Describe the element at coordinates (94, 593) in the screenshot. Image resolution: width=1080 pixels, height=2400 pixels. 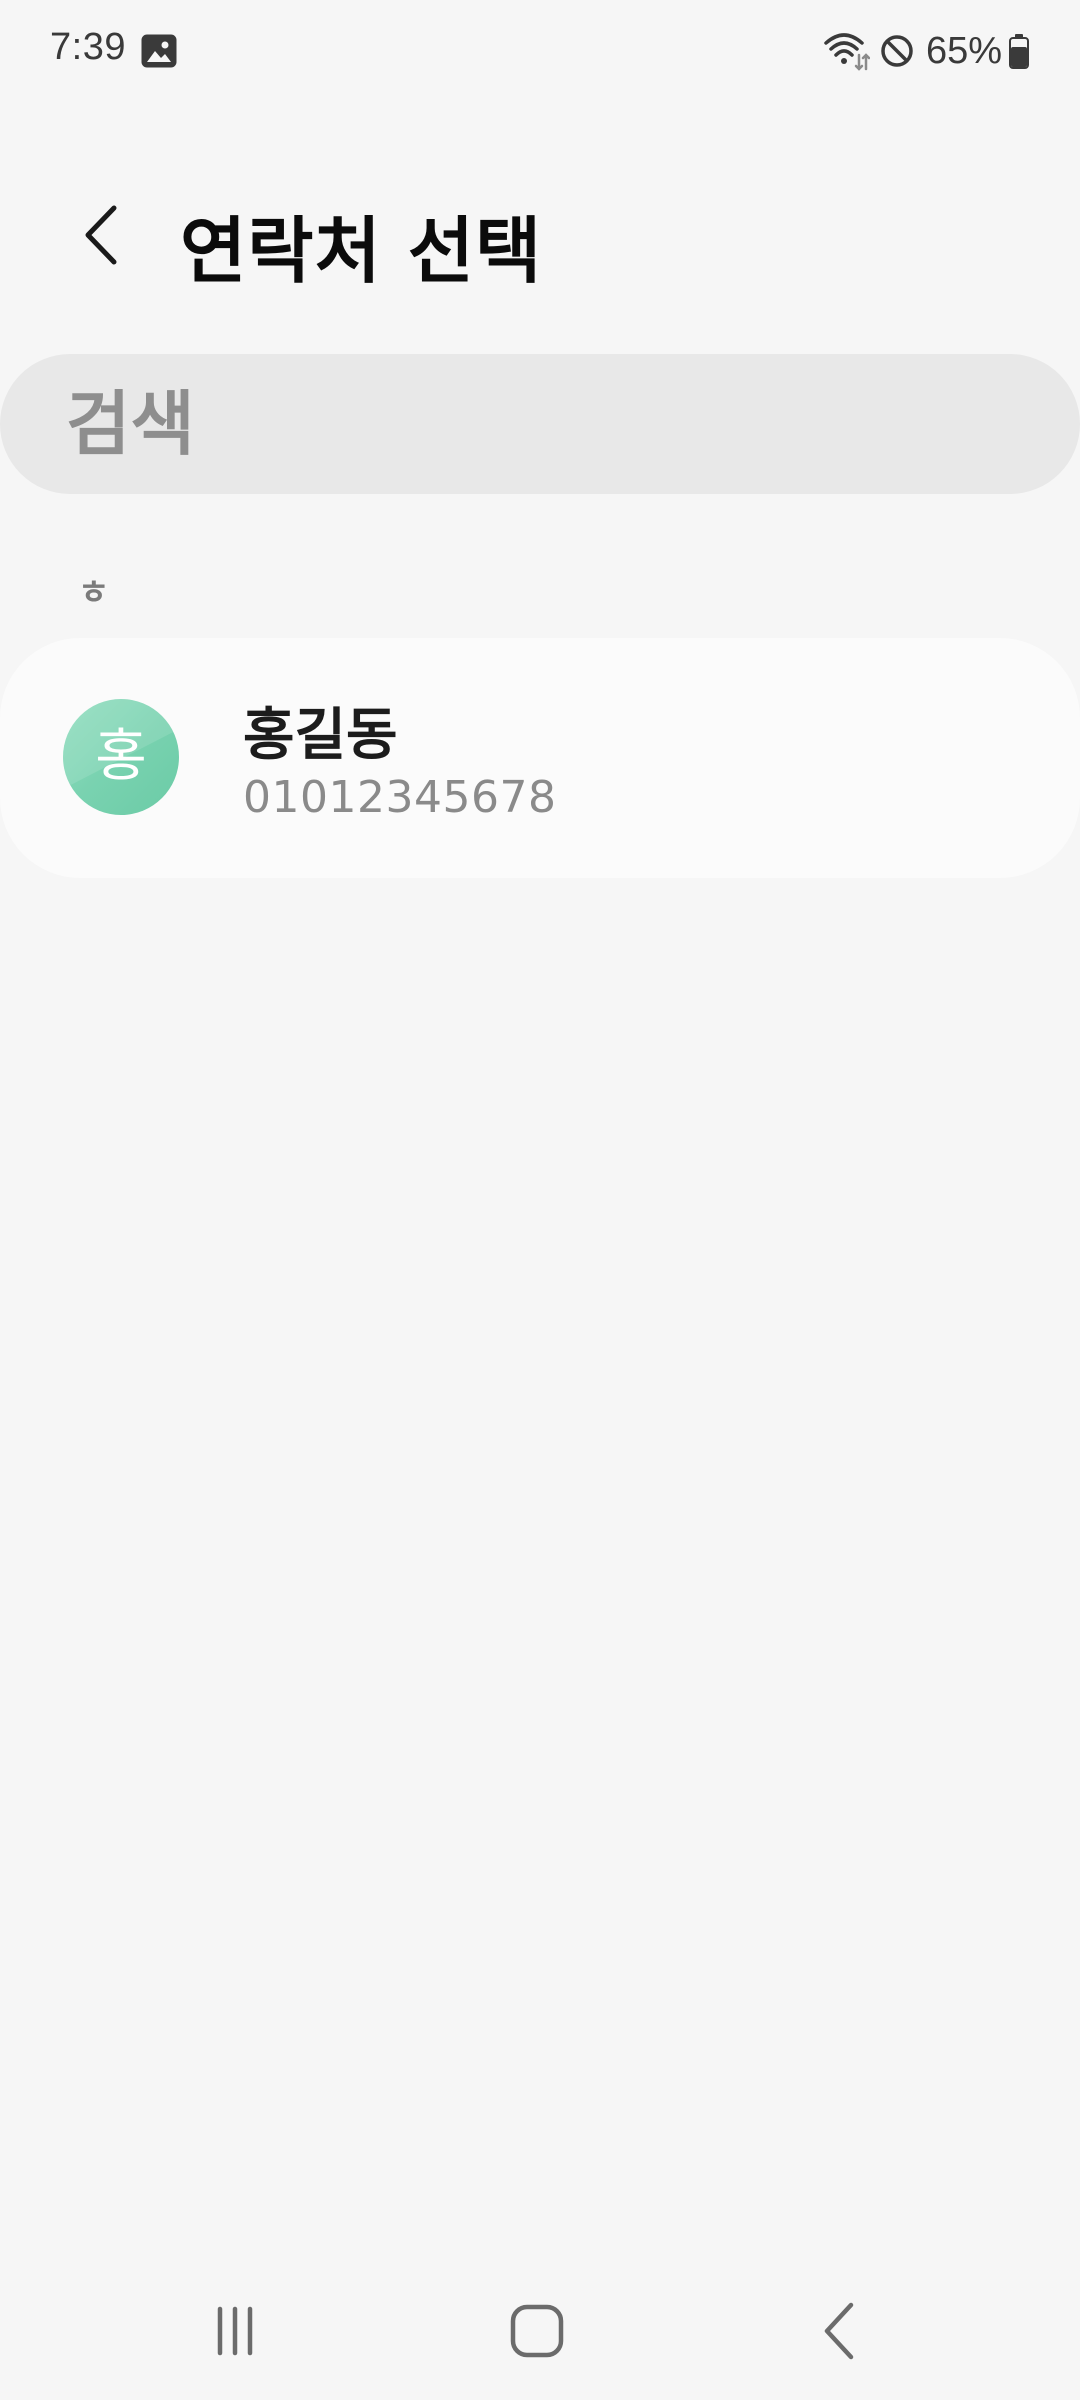
I see `section-header: ㅎ` at that location.